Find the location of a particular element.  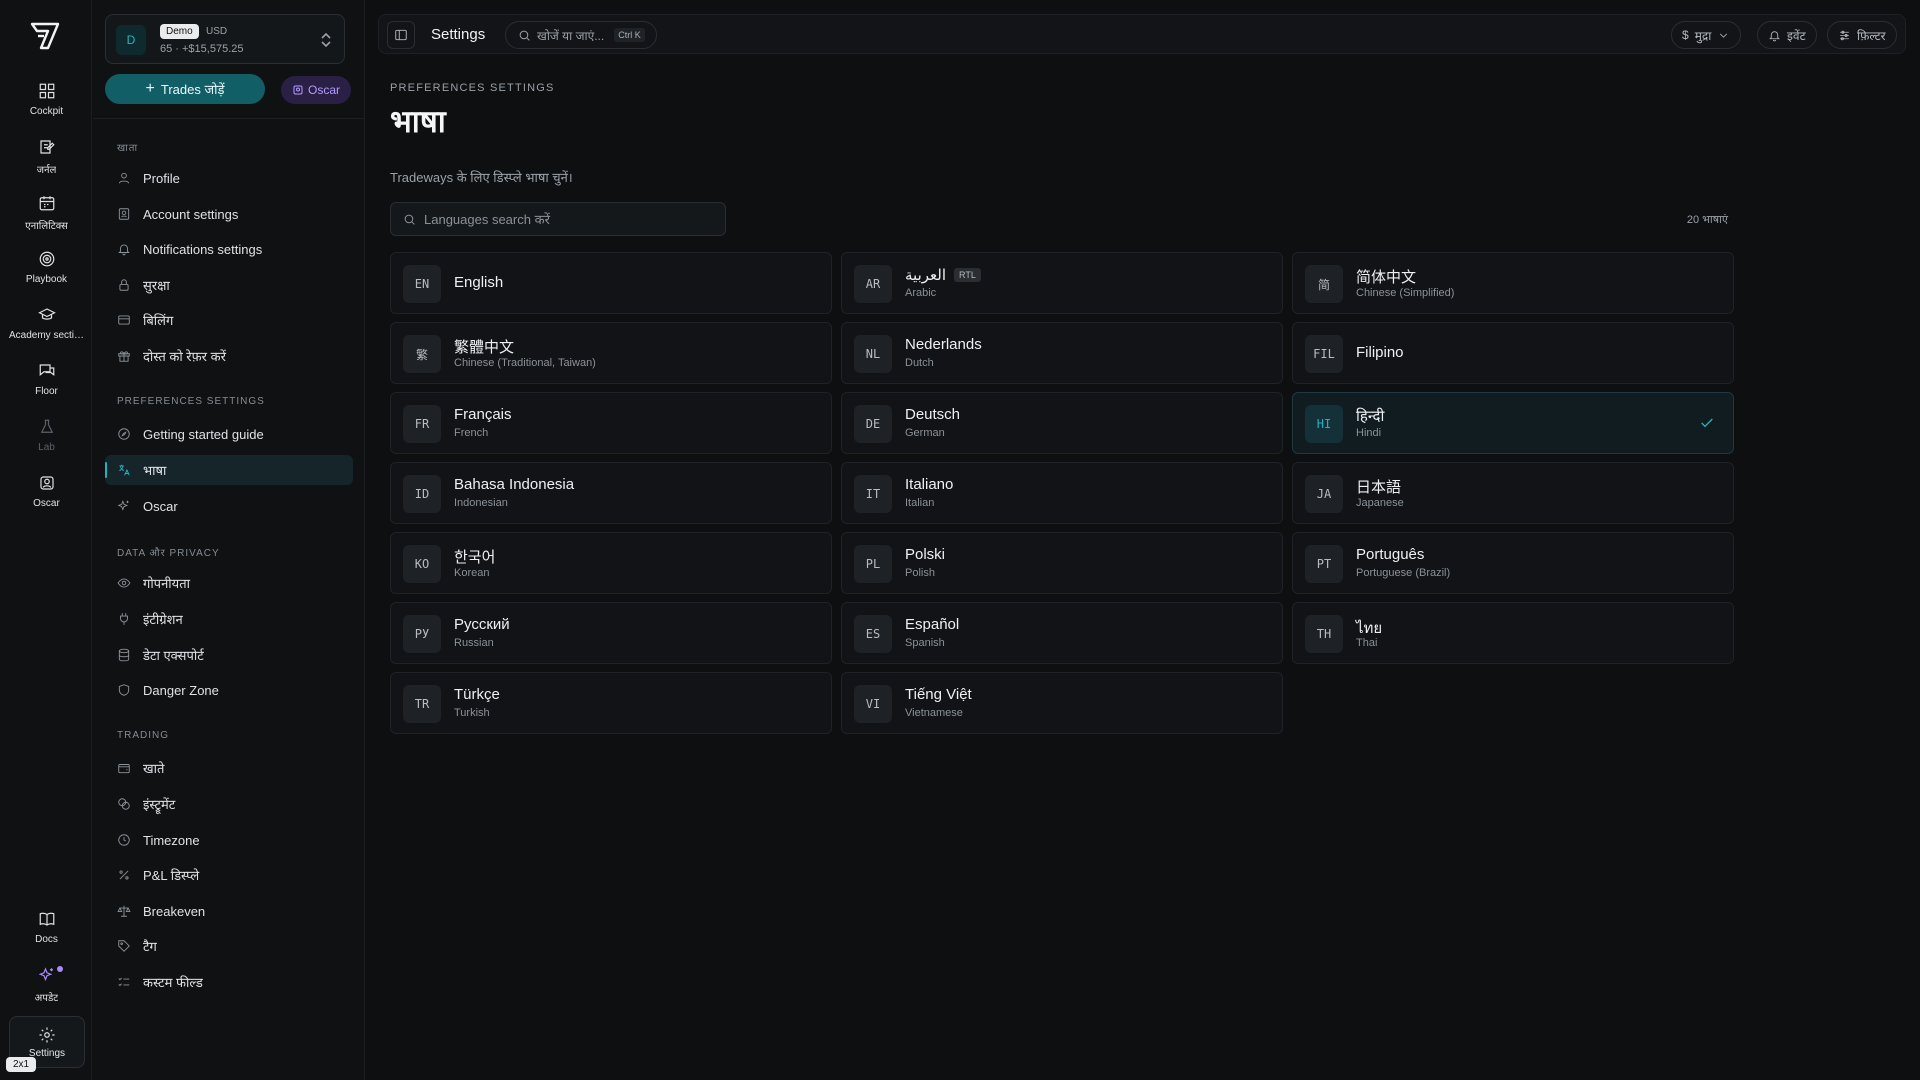

sidebar-item-privacy: गोपनीयता is located at coordinates (229, 583).